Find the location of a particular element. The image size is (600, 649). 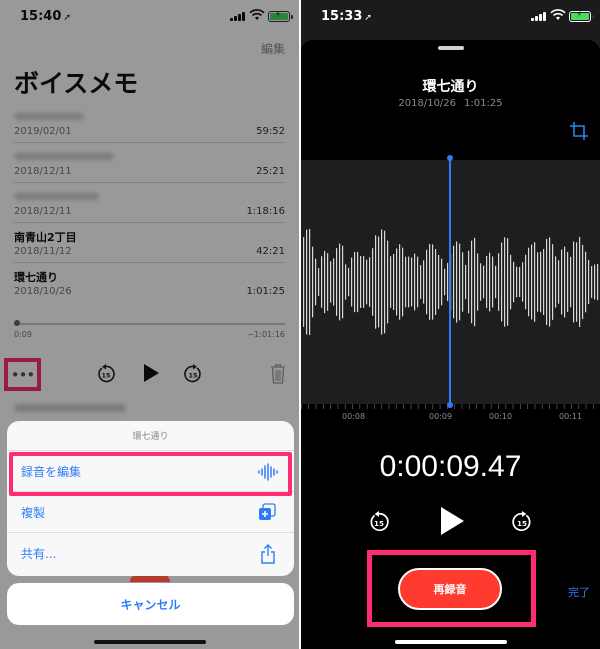

skip-forward-15-icon: 15 is located at coordinates (522, 522).